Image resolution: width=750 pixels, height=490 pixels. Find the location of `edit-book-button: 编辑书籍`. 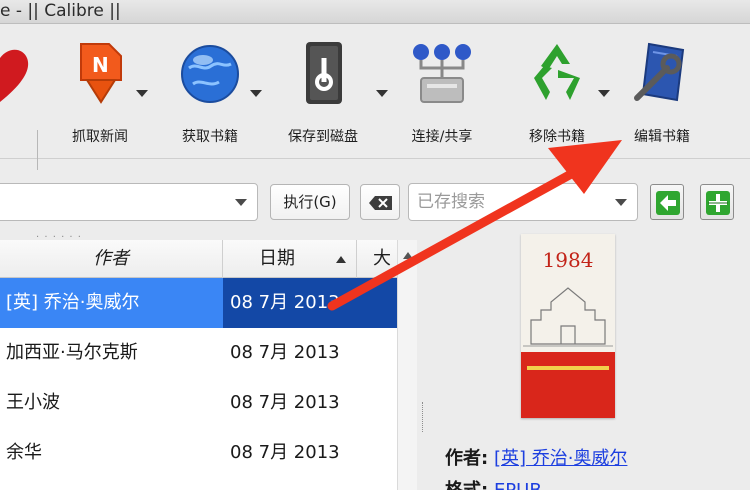

edit-book-button: 编辑书籍 is located at coordinates (662, 91).